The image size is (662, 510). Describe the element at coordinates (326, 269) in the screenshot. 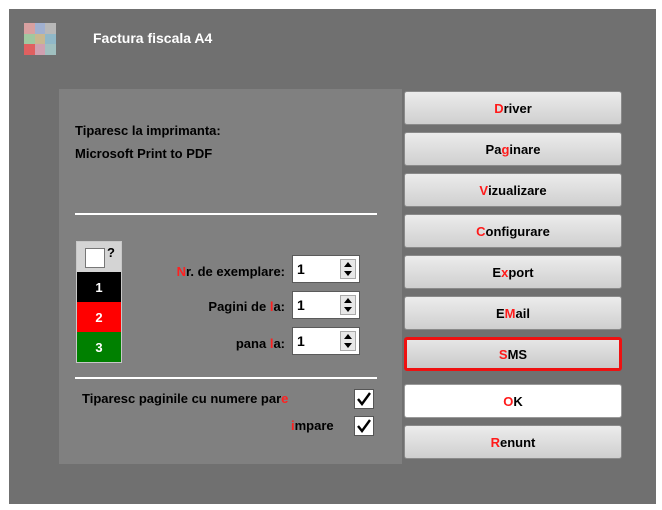

I see `copies-stepper: 1` at that location.